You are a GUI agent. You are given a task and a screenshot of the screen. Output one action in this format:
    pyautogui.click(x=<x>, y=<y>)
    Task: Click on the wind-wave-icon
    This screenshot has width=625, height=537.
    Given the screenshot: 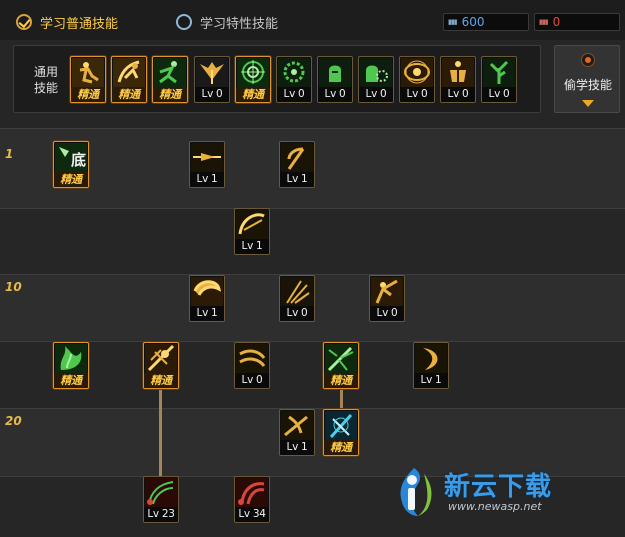 What is the action you would take?
    pyautogui.click(x=252, y=358)
    